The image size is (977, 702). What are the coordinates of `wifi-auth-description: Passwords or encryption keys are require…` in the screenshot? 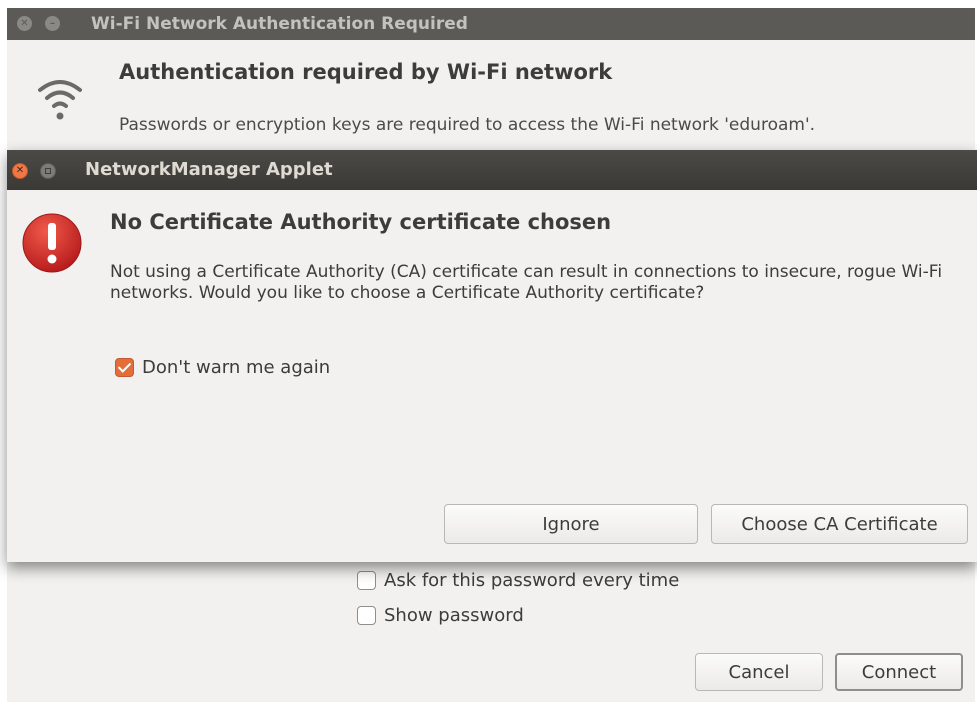 It's located at (467, 125).